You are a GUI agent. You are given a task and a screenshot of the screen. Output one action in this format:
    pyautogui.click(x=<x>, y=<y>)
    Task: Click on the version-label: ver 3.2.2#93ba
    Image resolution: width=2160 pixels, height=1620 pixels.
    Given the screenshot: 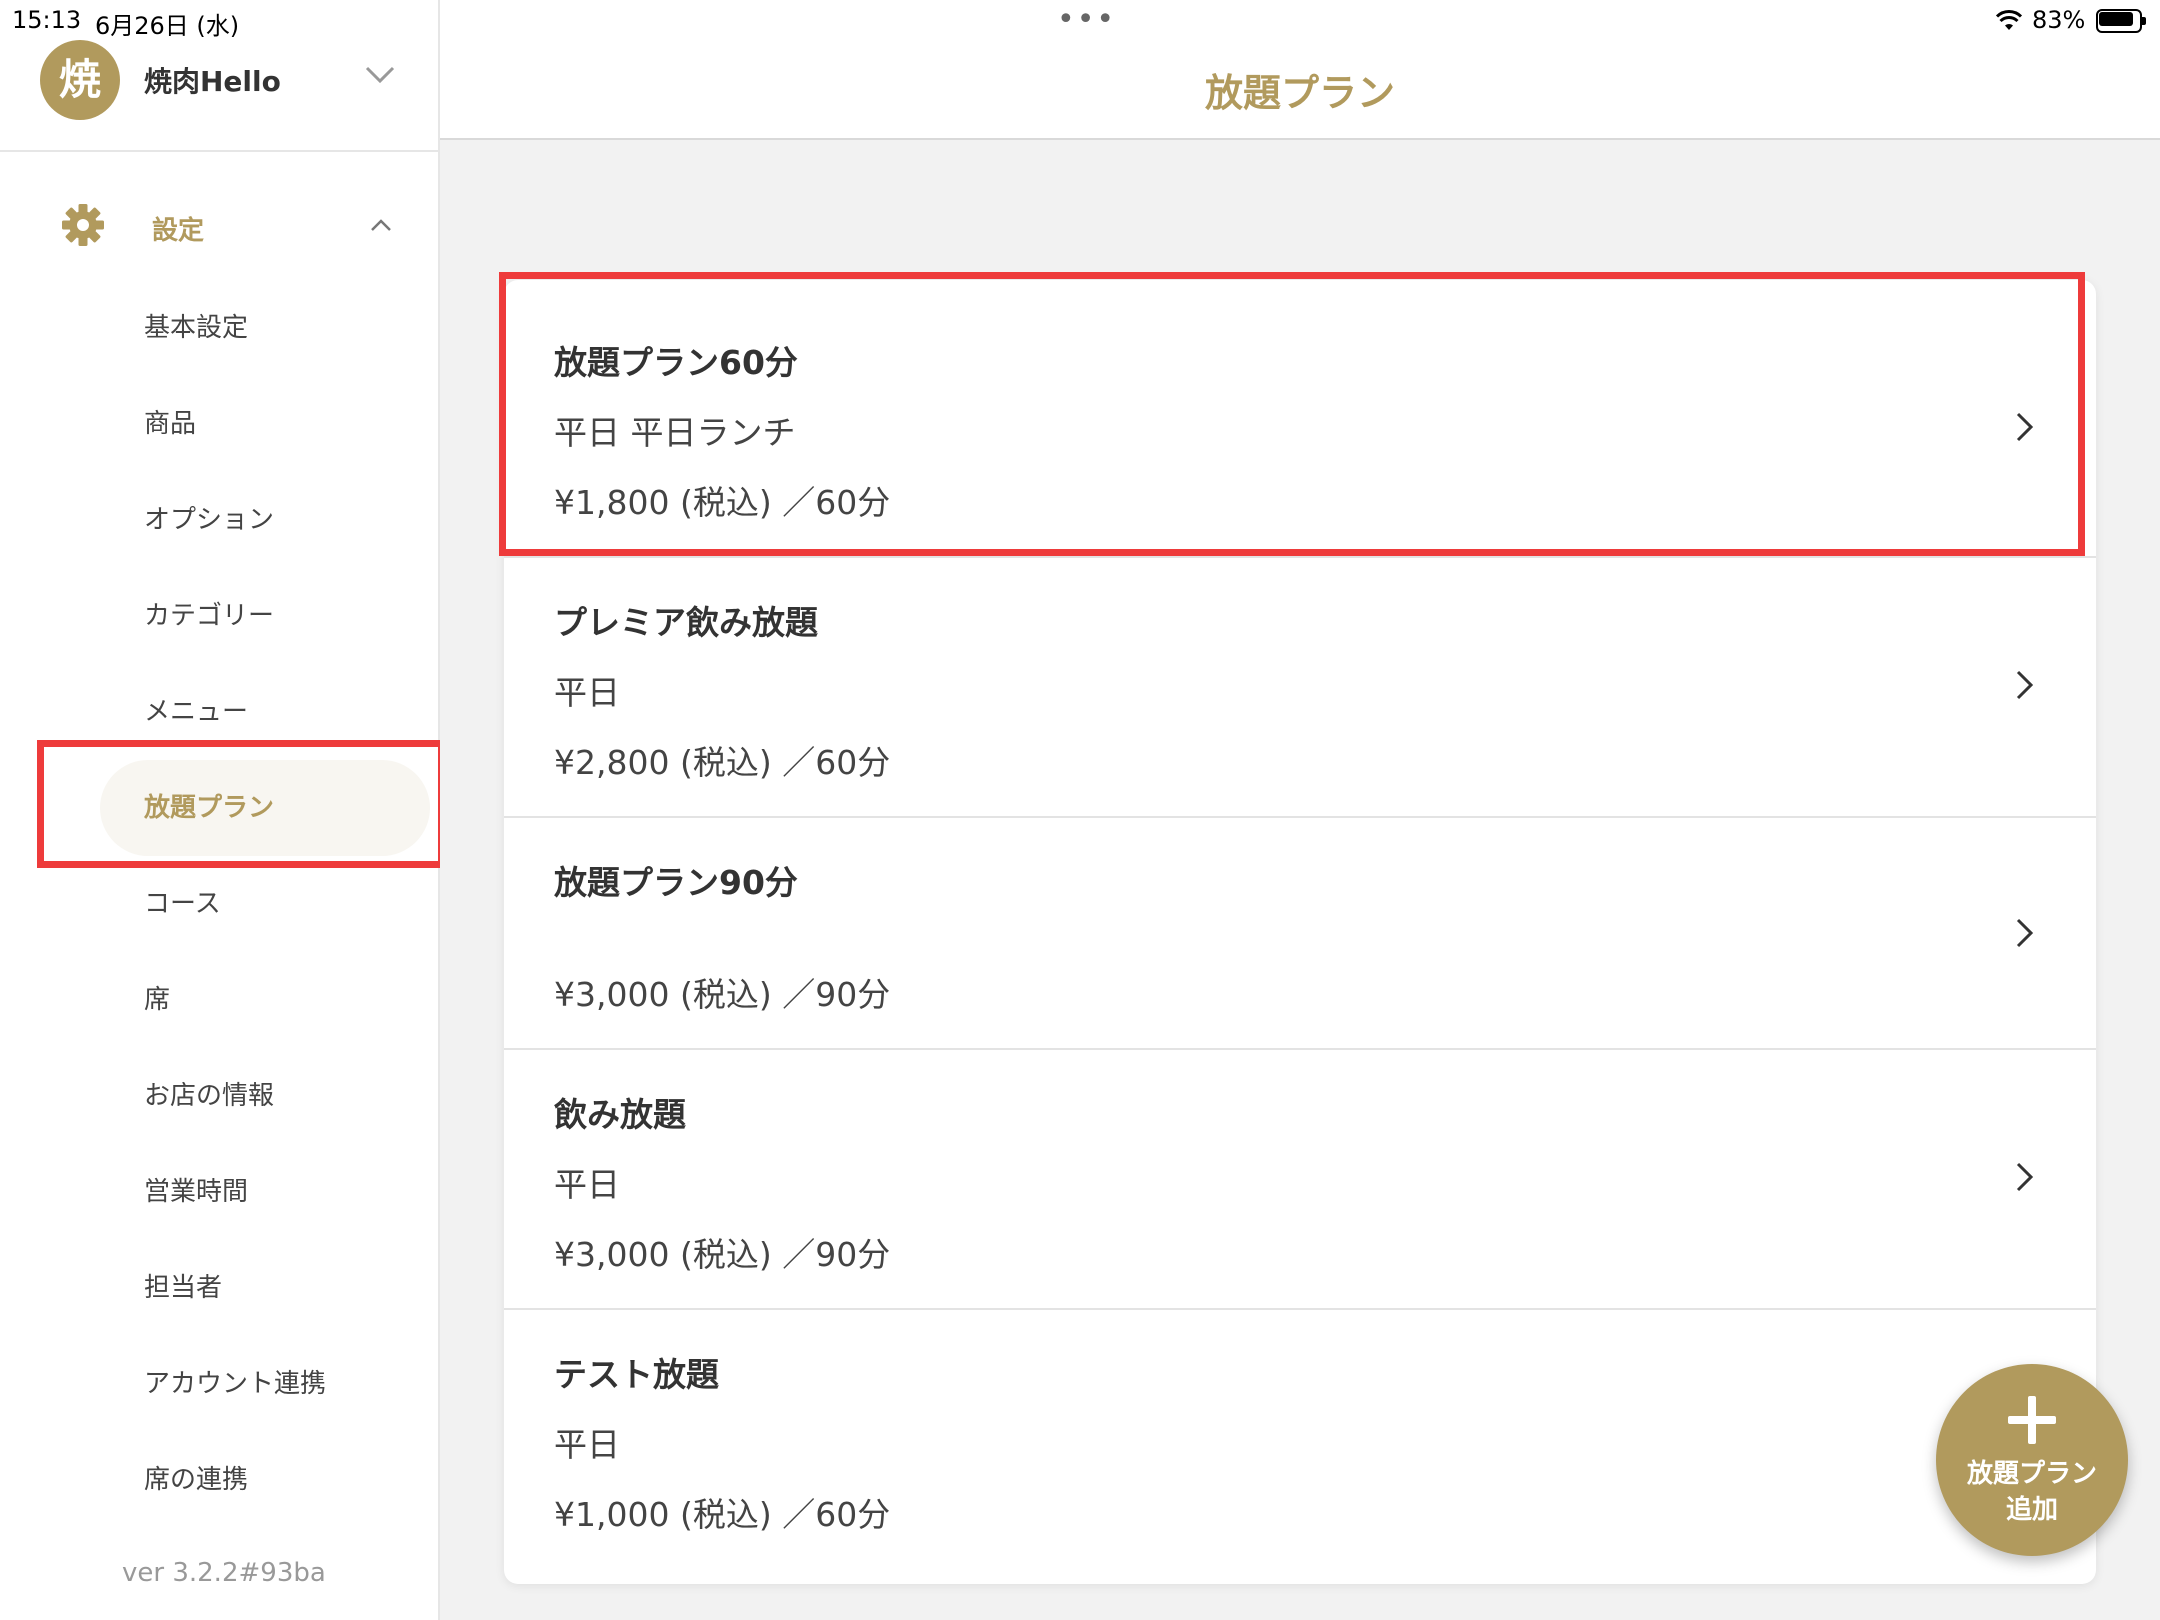 What is the action you would take?
    pyautogui.click(x=224, y=1573)
    